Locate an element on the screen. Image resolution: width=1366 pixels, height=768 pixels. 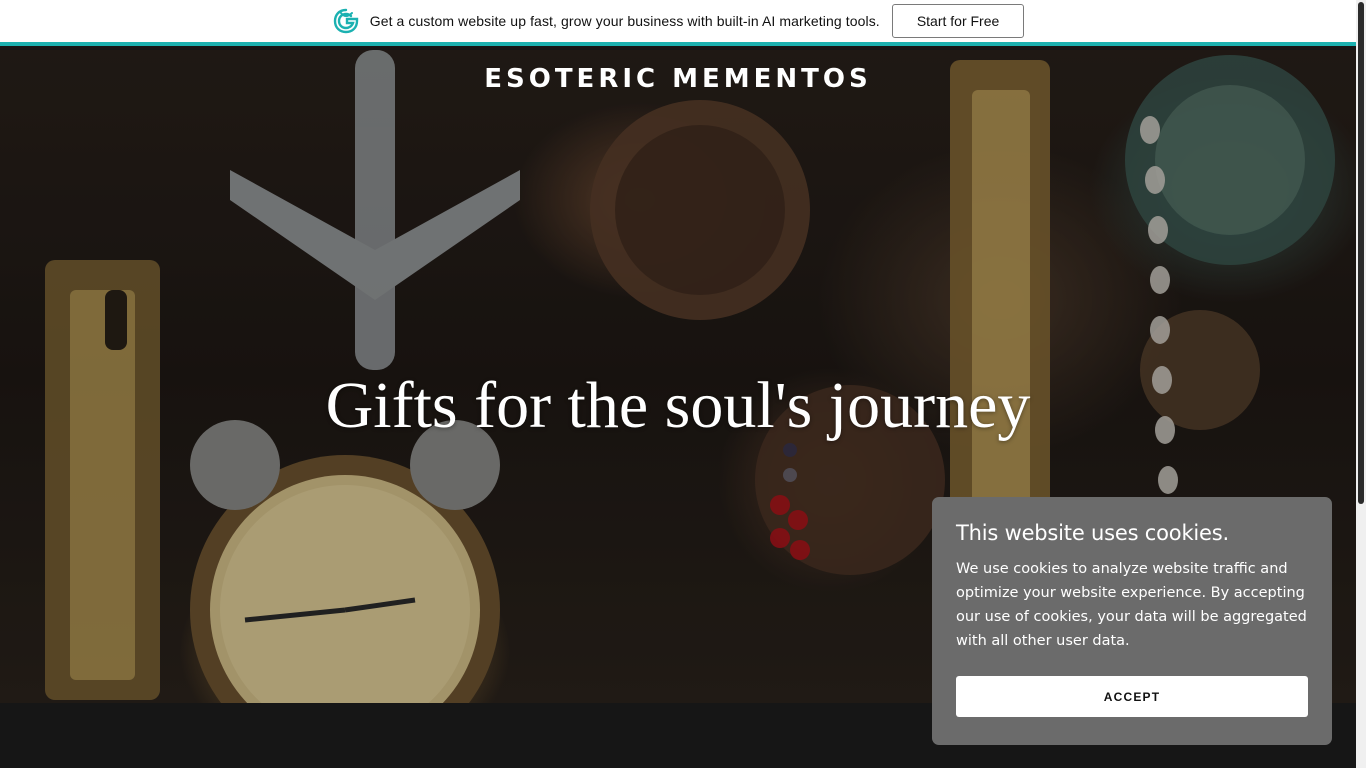
site-title: ESOTERIC MEMENTOS is located at coordinates (678, 79).